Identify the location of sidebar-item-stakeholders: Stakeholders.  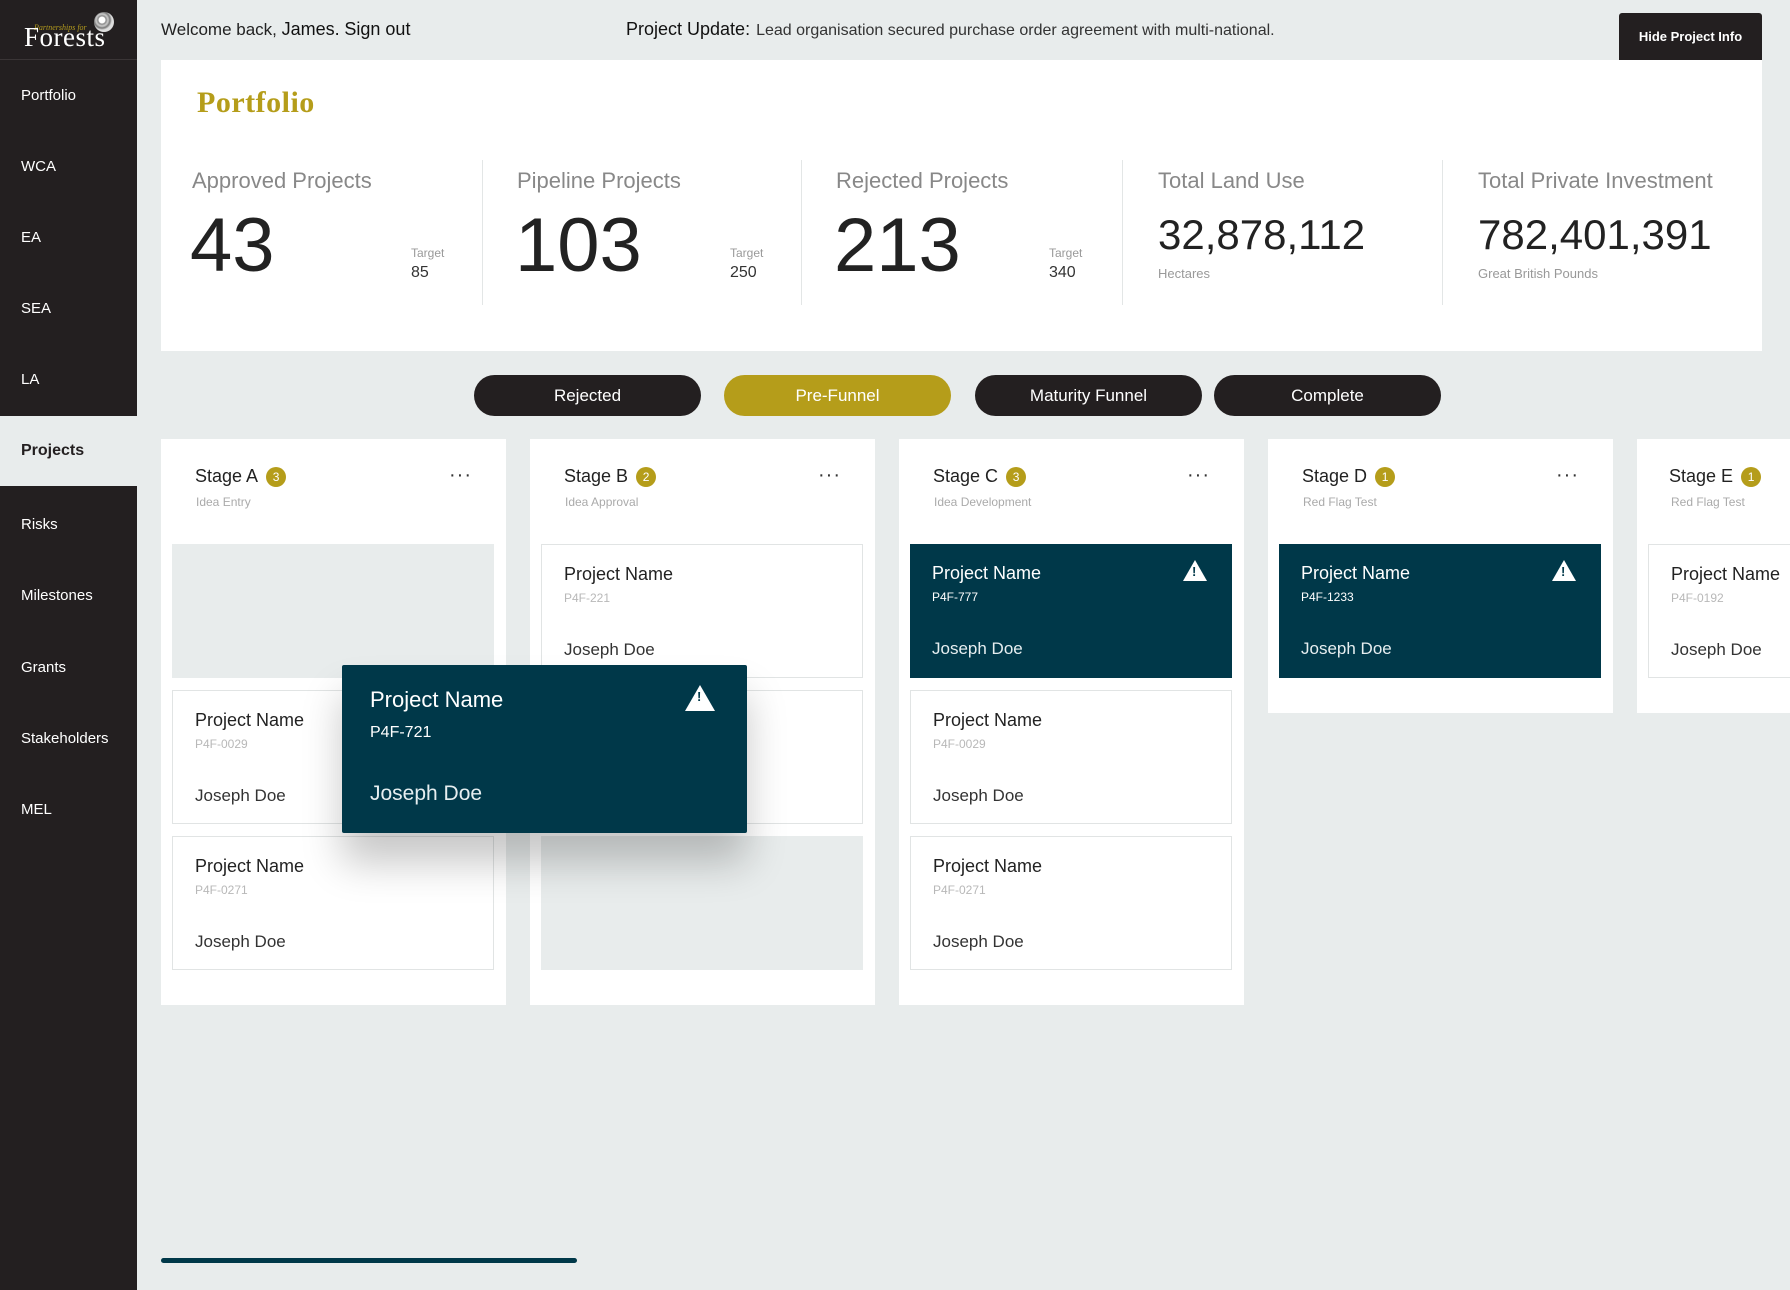
(68, 738).